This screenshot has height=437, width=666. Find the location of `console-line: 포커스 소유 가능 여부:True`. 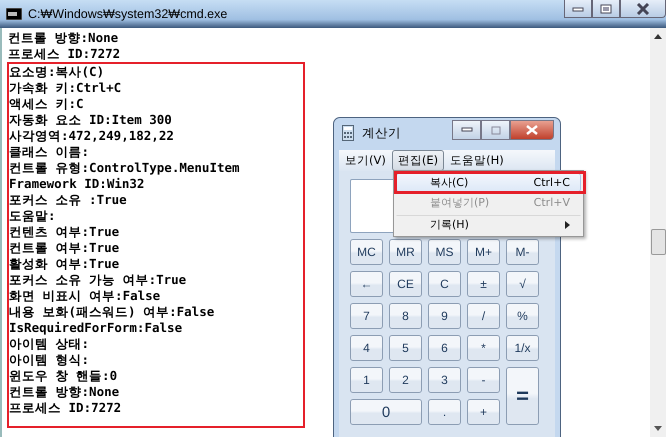

console-line: 포커스 소유 가능 여부:True is located at coordinates (98, 280).